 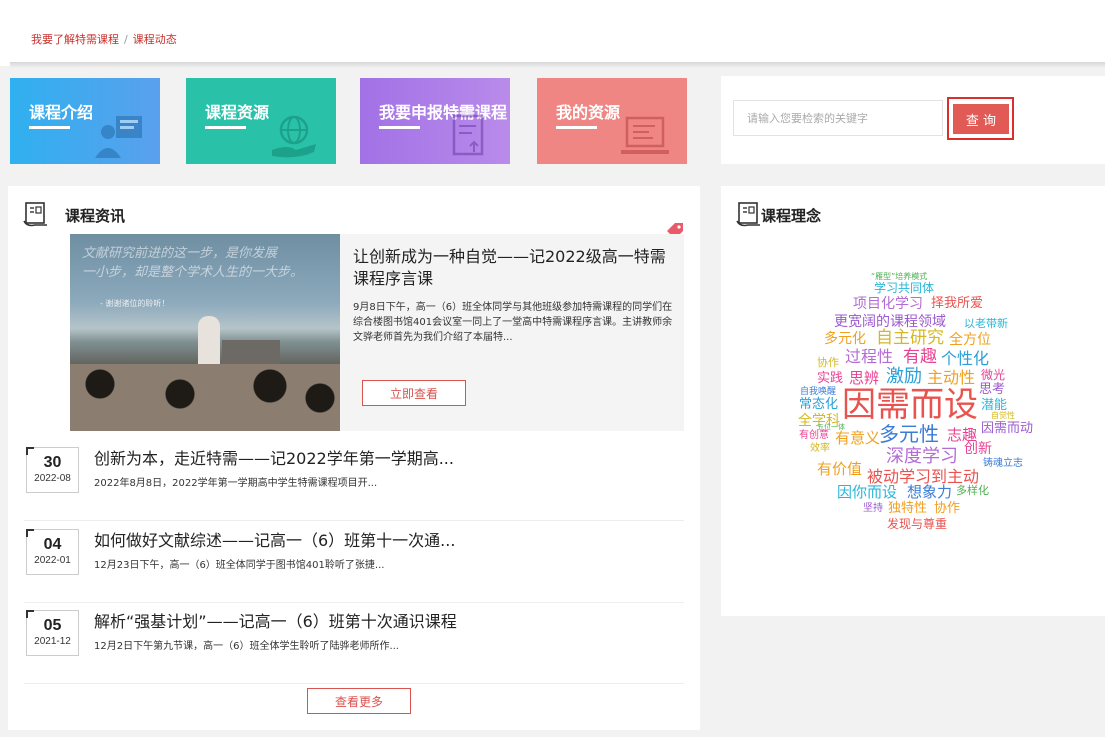 What do you see at coordinates (1003, 463) in the screenshot?
I see `word-cloud-term: 铸魂立志` at bounding box center [1003, 463].